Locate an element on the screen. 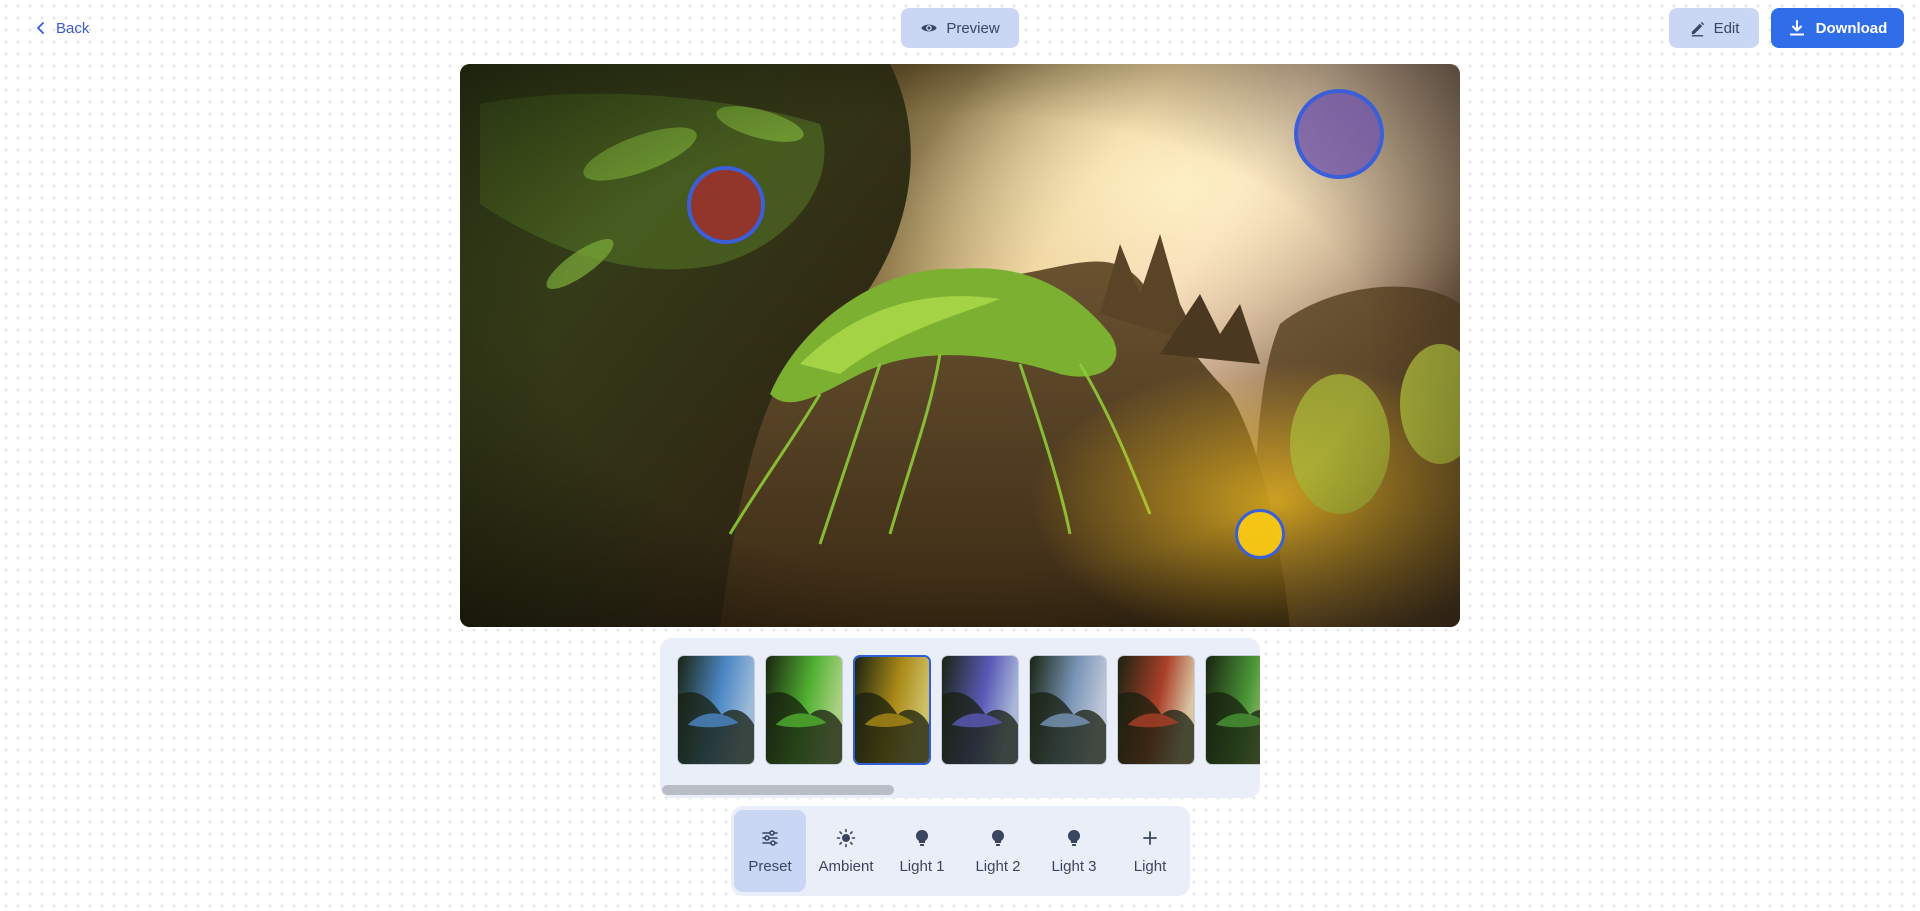  back-label: Back is located at coordinates (73, 28).